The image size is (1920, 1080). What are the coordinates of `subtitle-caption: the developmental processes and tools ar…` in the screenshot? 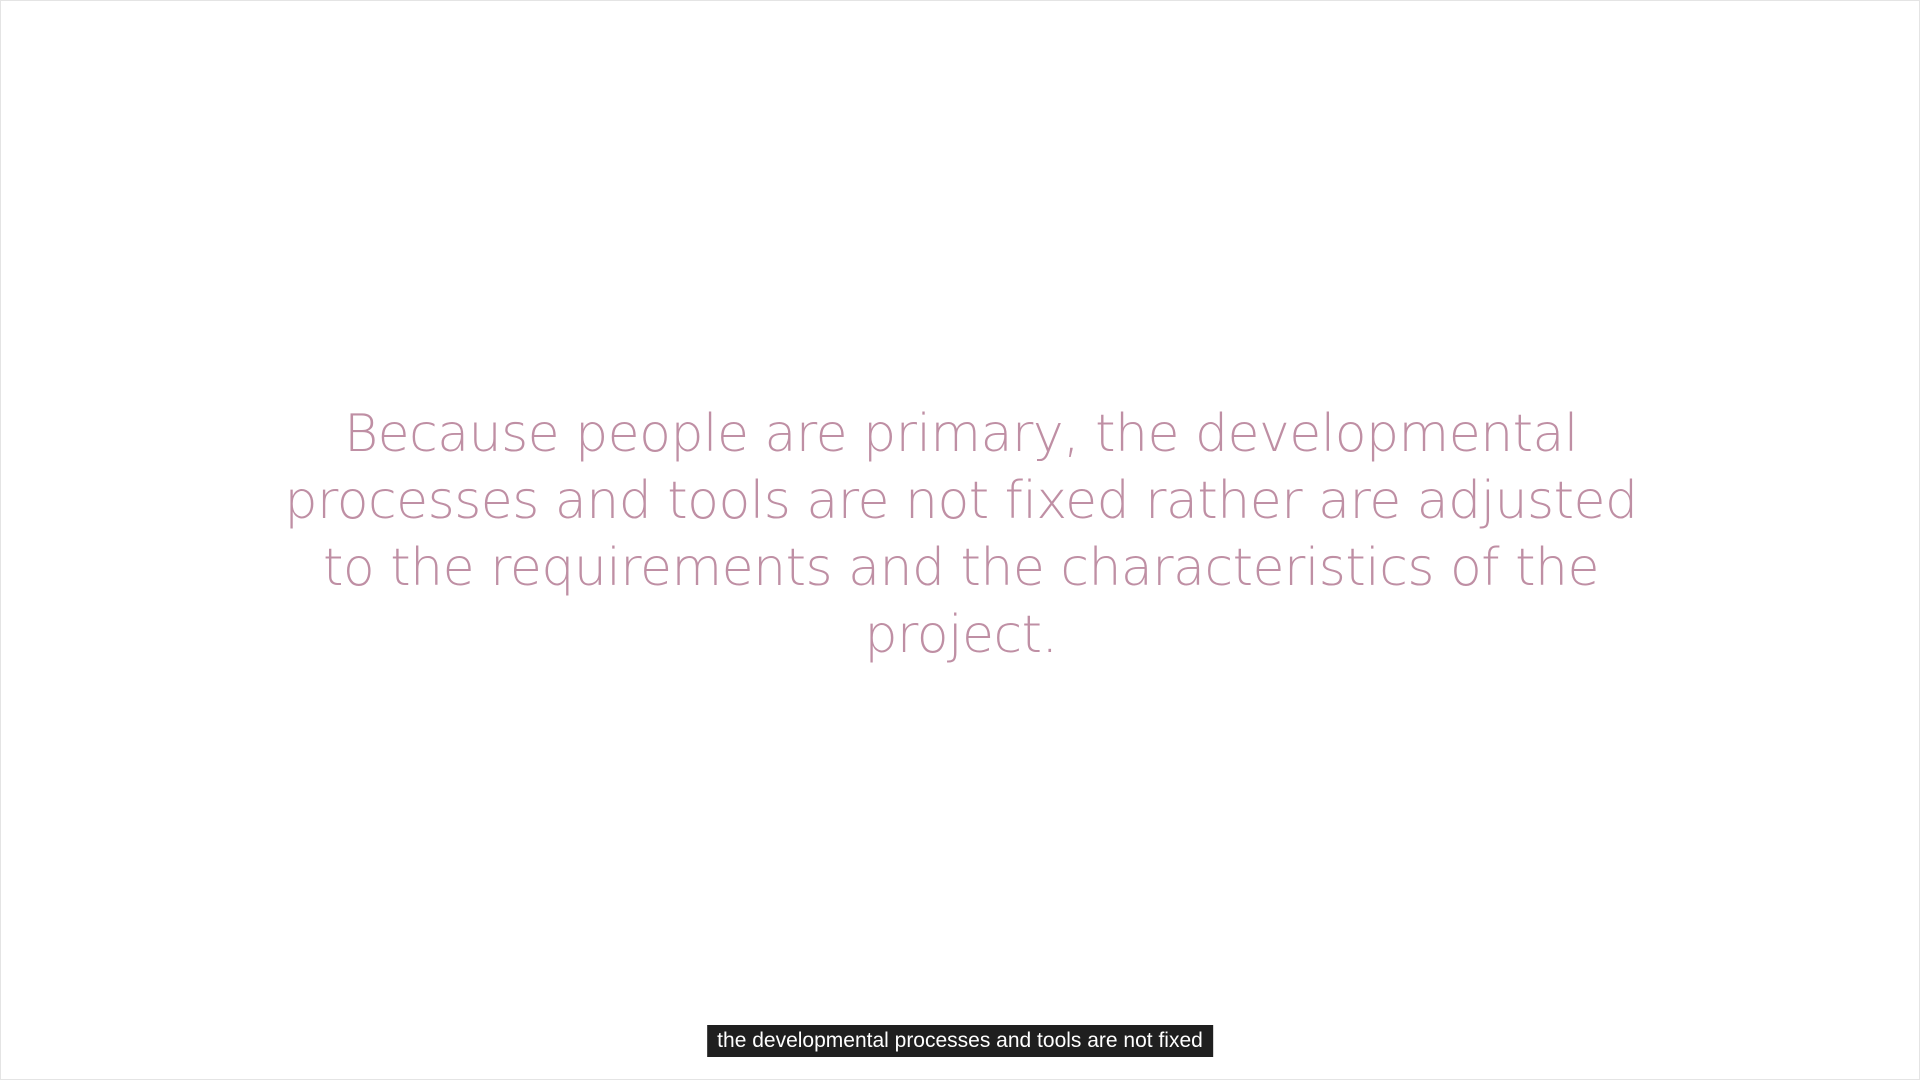 It's located at (960, 1041).